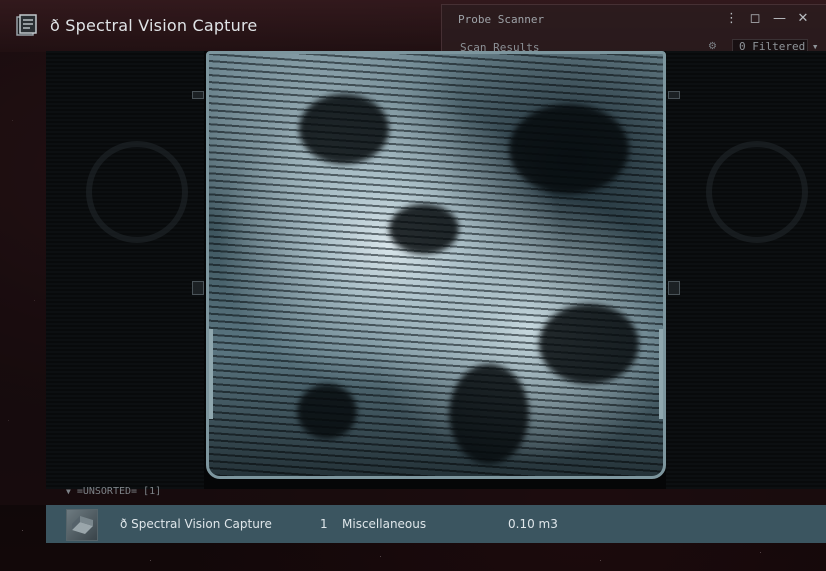 The height and width of the screenshot is (571, 826). What do you see at coordinates (746, 270) in the screenshot?
I see `right-frame-panel` at bounding box center [746, 270].